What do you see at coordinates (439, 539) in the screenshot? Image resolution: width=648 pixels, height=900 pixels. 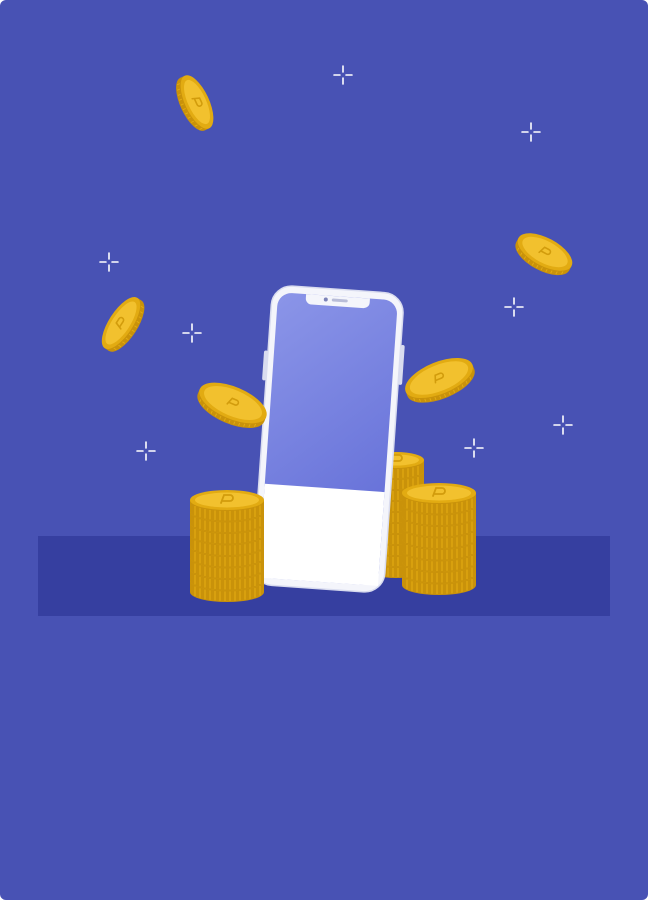 I see `coin-stack-right` at bounding box center [439, 539].